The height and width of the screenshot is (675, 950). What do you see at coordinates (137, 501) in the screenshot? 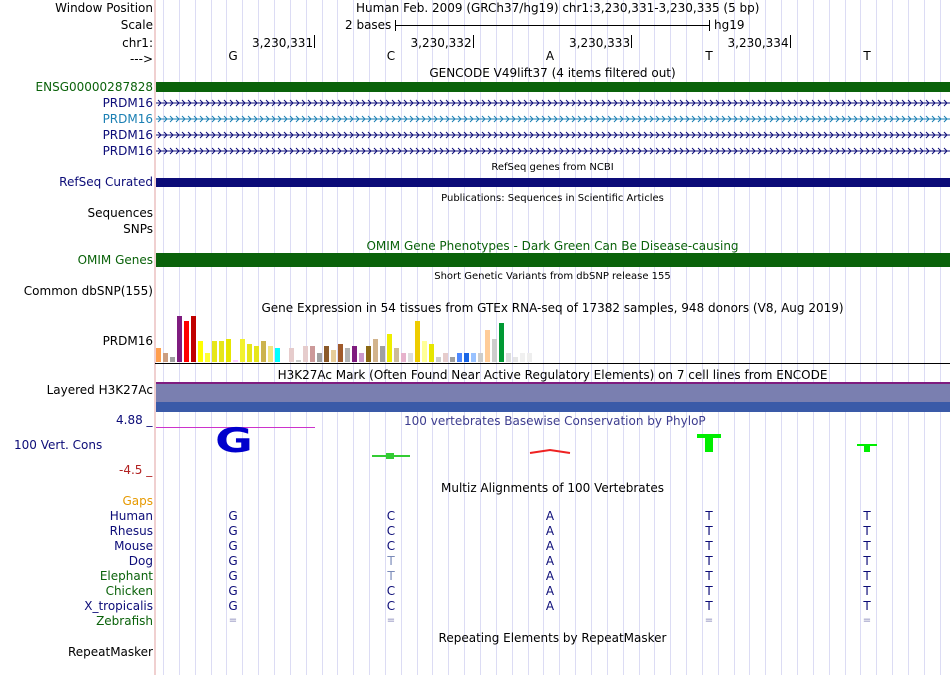
I see `multiz-gaps-label: Gaps` at bounding box center [137, 501].